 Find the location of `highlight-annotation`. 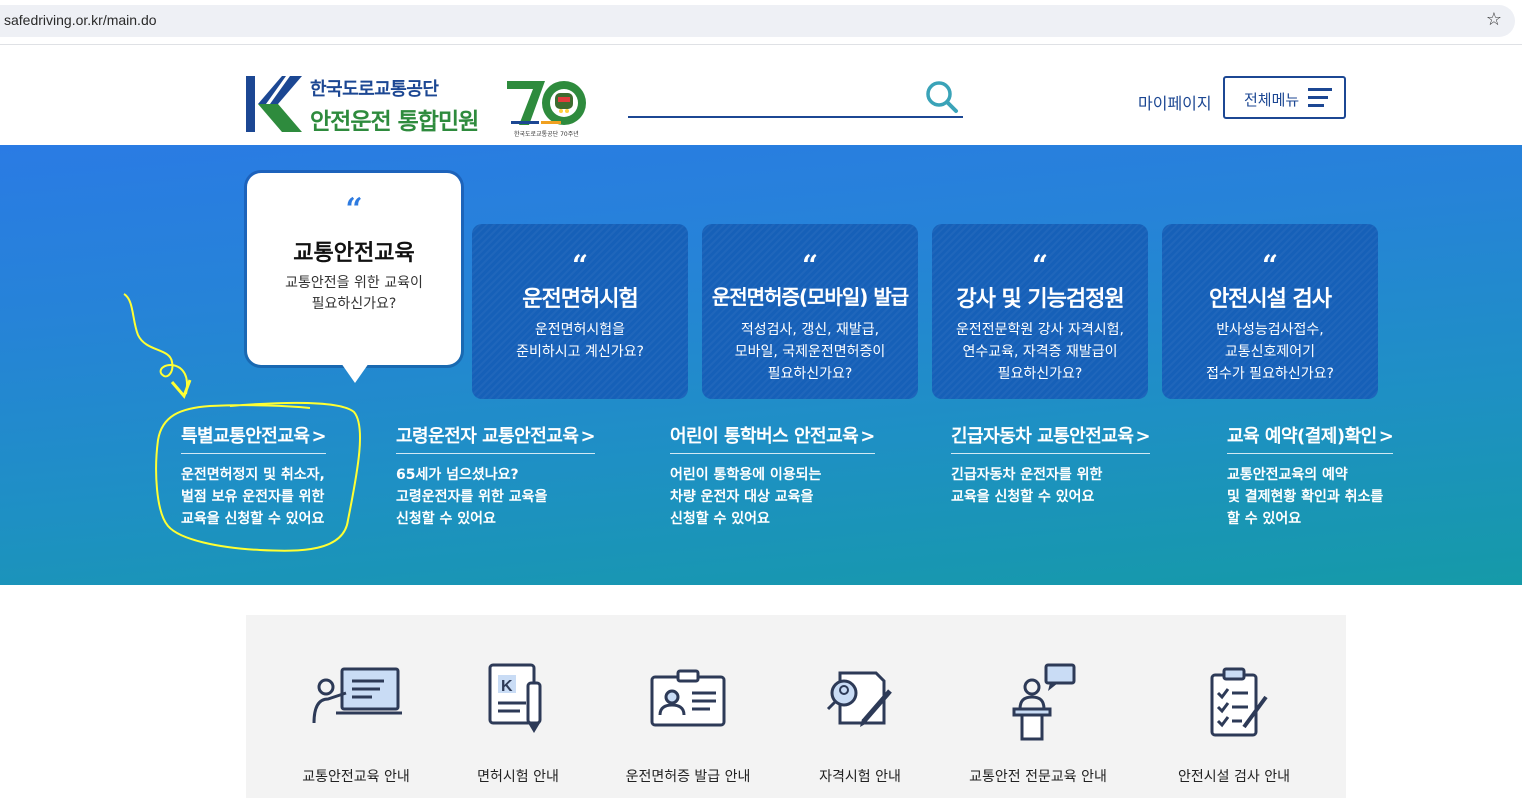

highlight-annotation is located at coordinates (242, 422).